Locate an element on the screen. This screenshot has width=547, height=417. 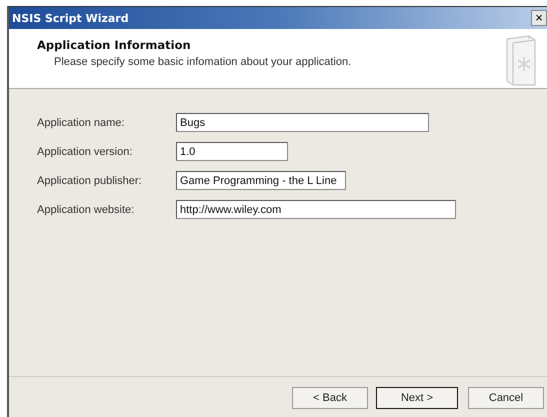
window-title: NSIS Script Wizard is located at coordinates (70, 18).